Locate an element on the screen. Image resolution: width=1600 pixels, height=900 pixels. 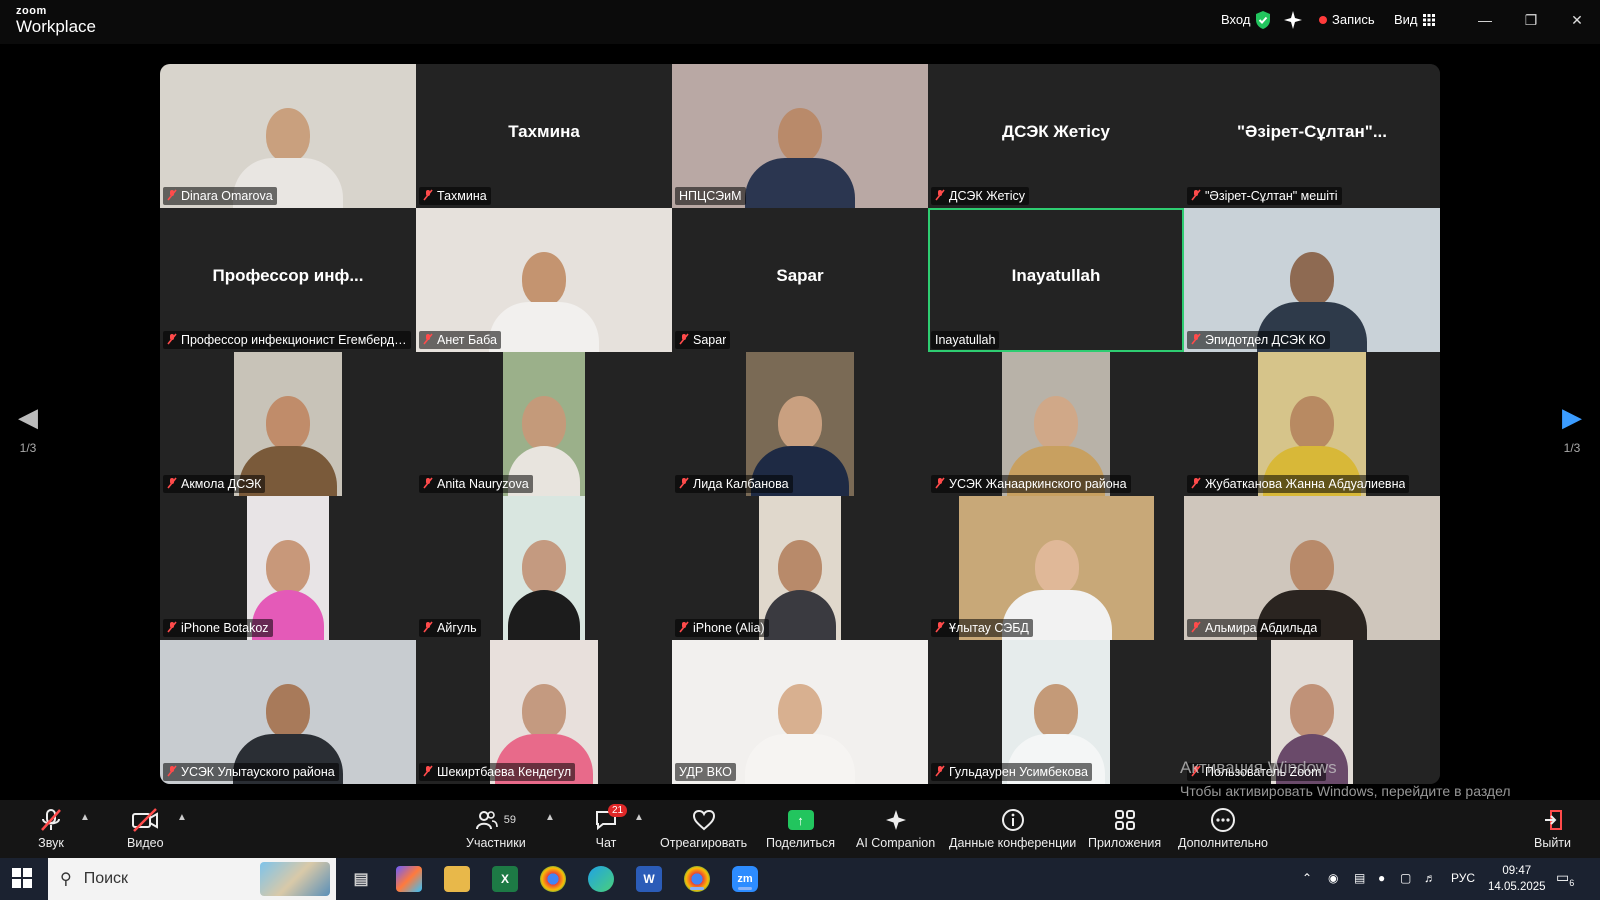
leave-label: Выйти is located at coordinates (1553, 843).